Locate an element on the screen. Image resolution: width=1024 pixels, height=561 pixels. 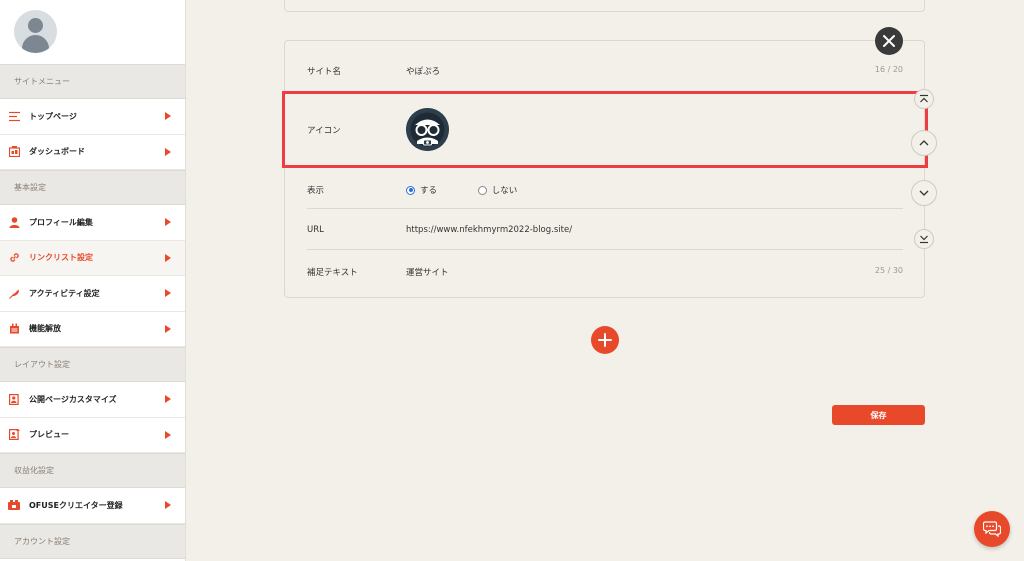
radio-unselected-icon is located at coordinates (482, 190).